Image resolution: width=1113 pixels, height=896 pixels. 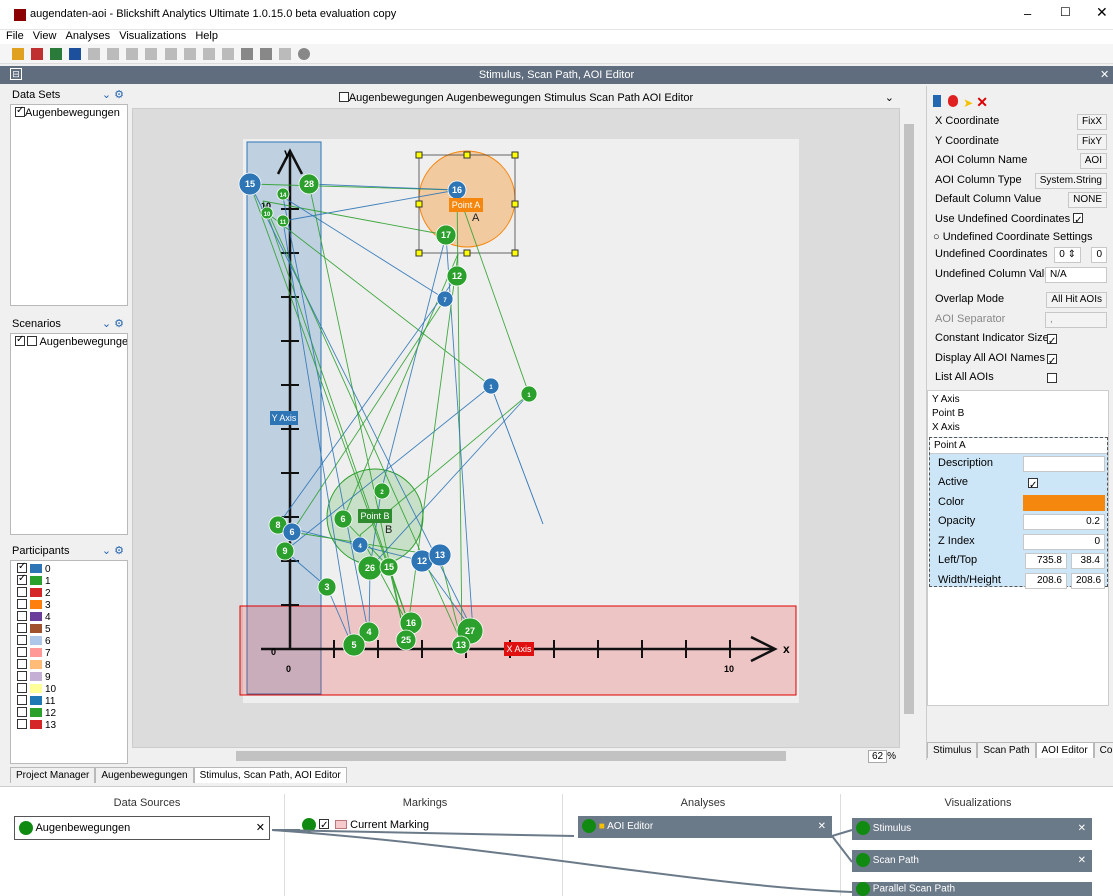 What do you see at coordinates (20, 111) in the screenshot?
I see `dataset-checkbox` at bounding box center [20, 111].